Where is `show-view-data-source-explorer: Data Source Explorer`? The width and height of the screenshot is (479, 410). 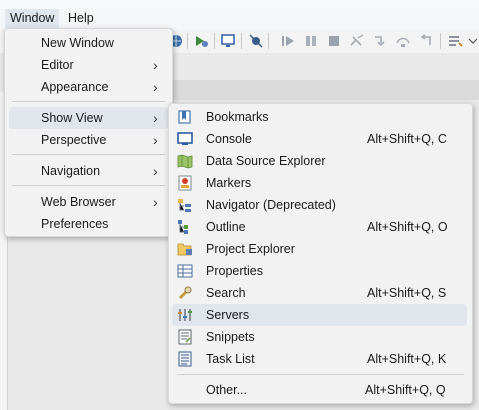
show-view-data-source-explorer: Data Source Explorer is located at coordinates (319, 161).